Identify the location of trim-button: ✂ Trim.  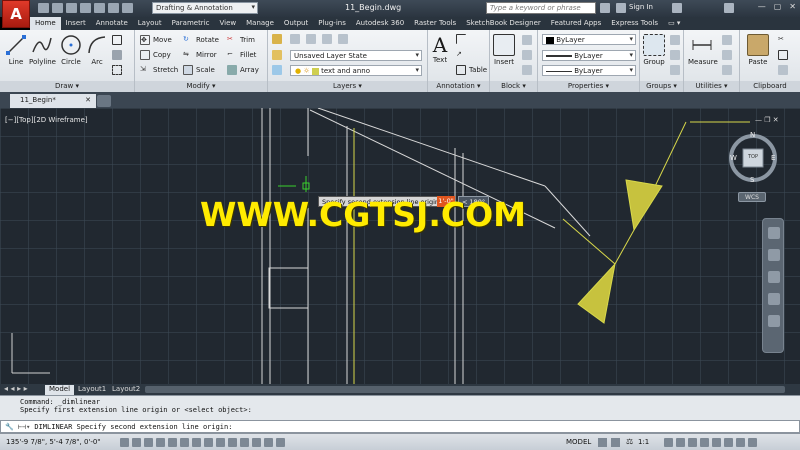
(241, 40).